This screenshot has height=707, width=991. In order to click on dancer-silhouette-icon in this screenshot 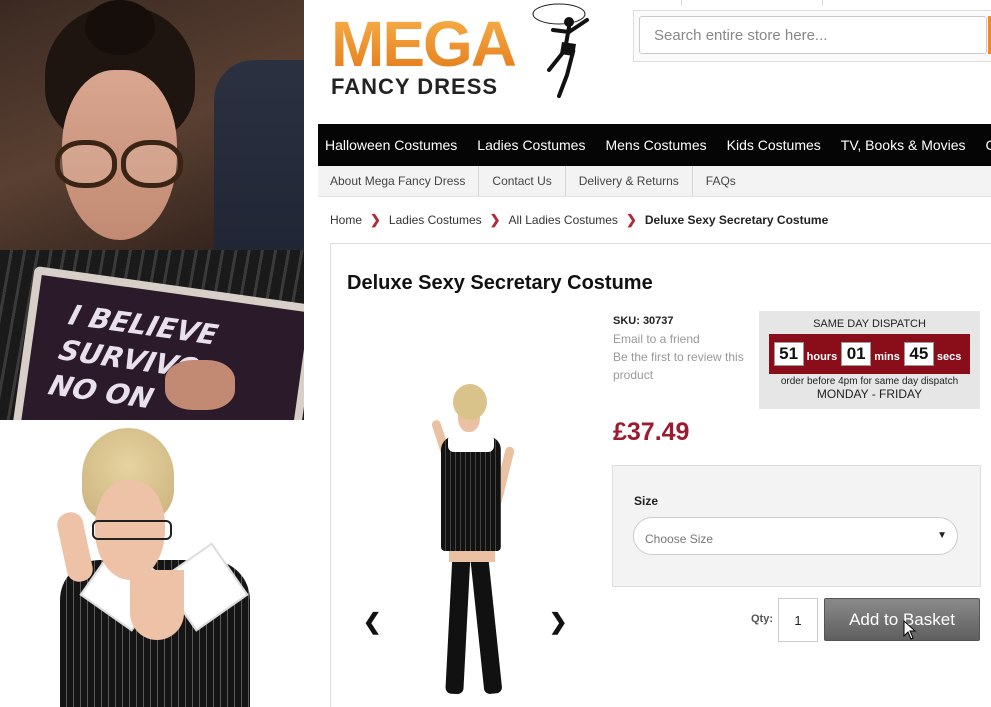, I will do `click(560, 50)`.